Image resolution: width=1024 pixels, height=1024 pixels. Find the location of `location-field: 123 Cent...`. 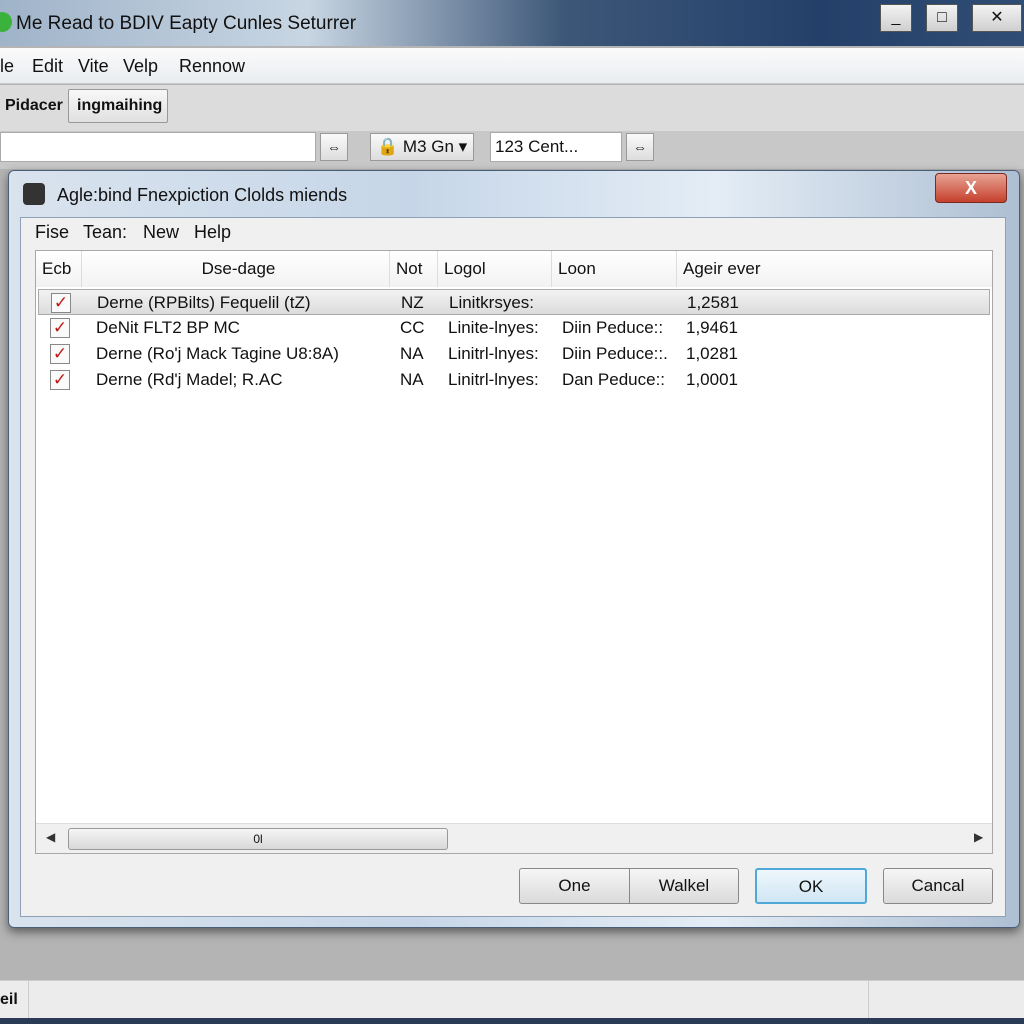

location-field: 123 Cent... is located at coordinates (556, 147).